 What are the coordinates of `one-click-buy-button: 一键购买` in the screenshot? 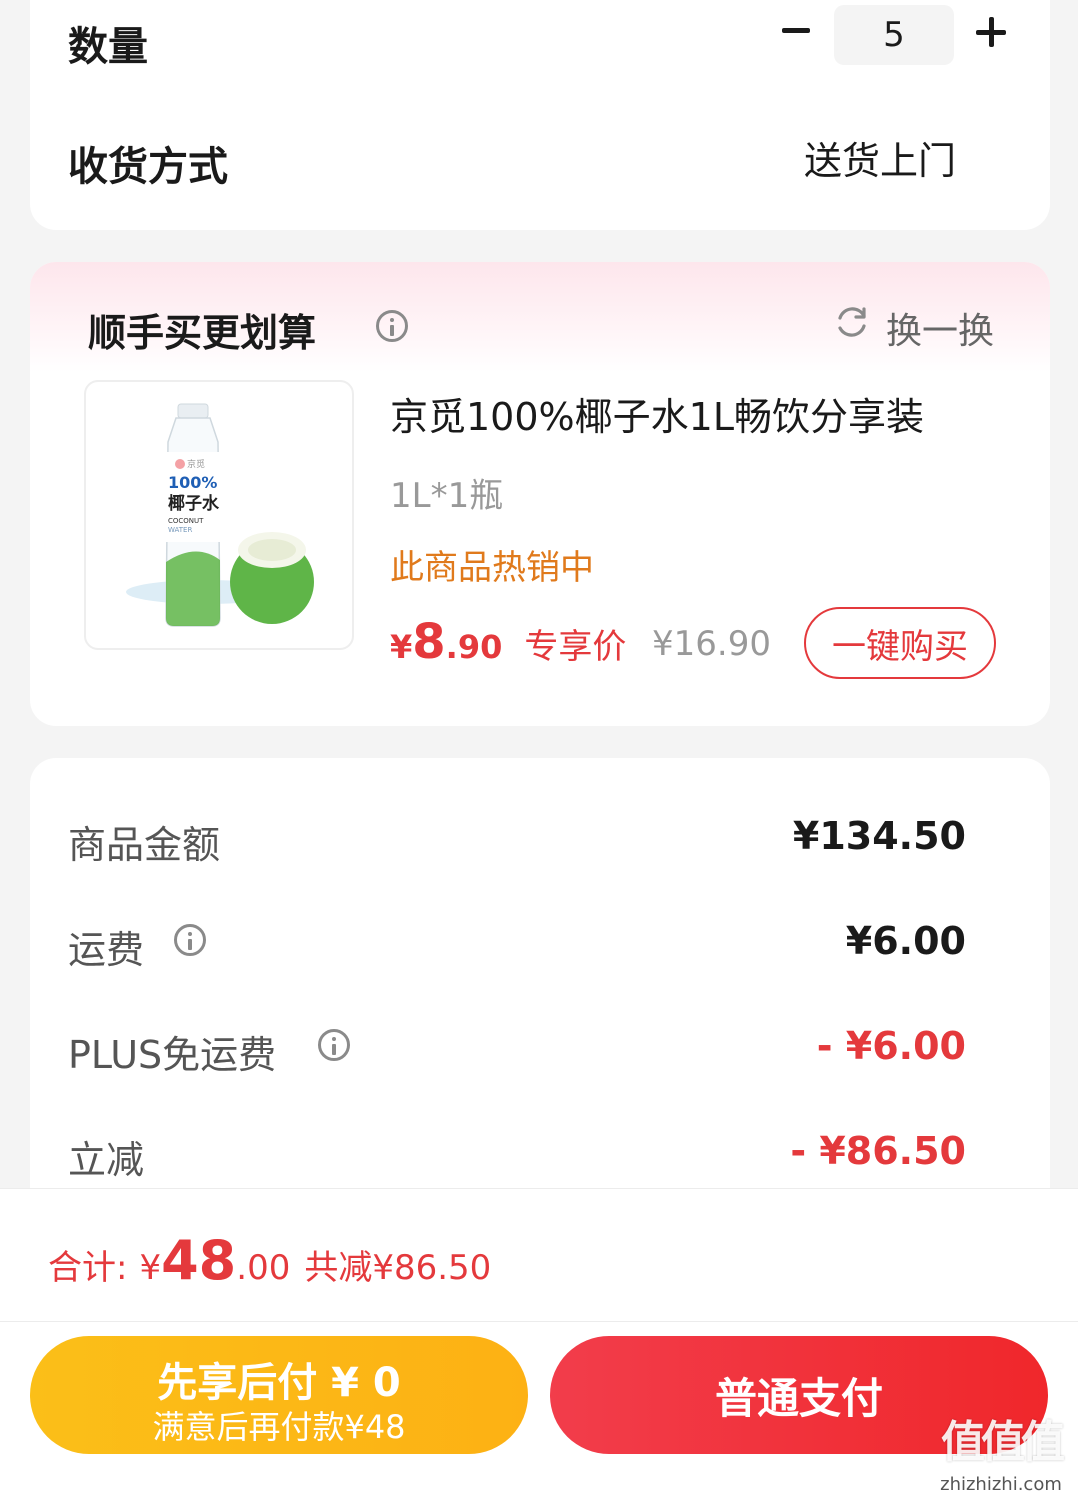 It's located at (900, 643).